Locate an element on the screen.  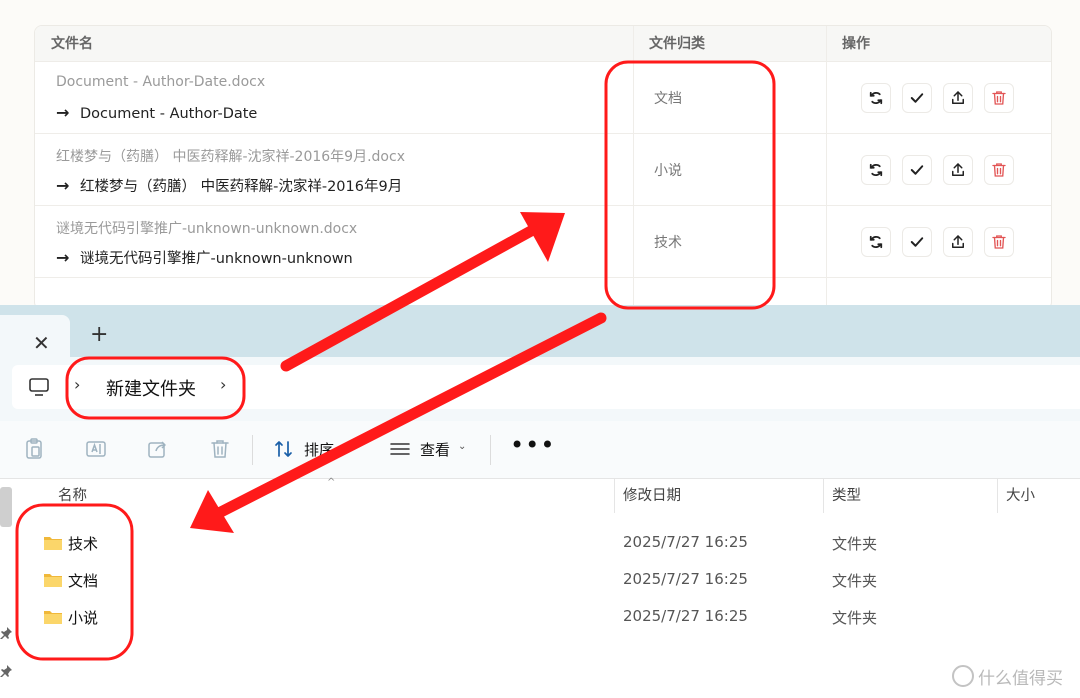
renamed-filename: → Document - Author-Date is located at coordinates (156, 112).